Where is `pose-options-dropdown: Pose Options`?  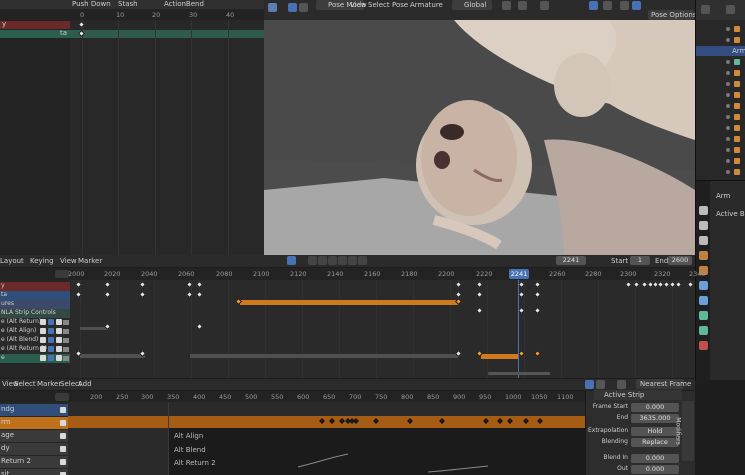
pose-options-dropdown: Pose Options is located at coordinates (672, 15).